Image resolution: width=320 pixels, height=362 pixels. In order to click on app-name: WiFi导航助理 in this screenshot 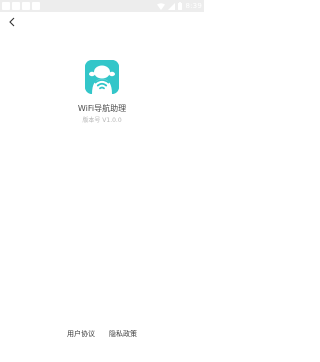, I will do `click(102, 108)`.